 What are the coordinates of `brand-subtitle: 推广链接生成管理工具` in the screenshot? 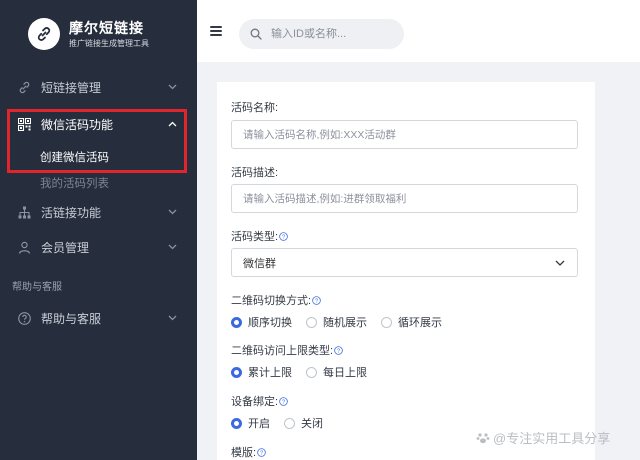 It's located at (109, 43).